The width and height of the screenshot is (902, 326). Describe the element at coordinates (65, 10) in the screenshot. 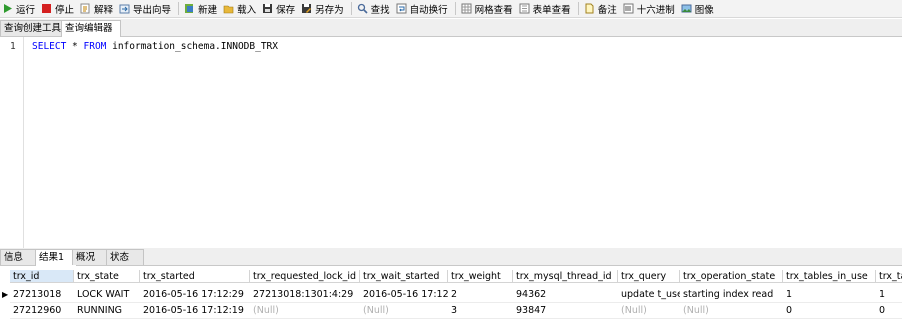

I see `stop-label: 停止` at that location.